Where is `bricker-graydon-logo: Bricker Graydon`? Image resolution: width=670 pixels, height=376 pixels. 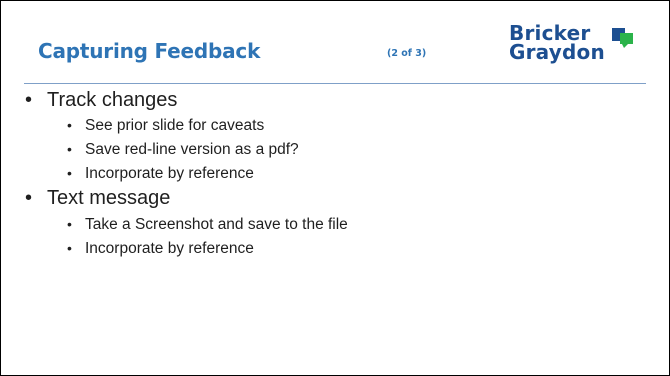
bricker-graydon-logo: Bricker Graydon is located at coordinates (579, 47).